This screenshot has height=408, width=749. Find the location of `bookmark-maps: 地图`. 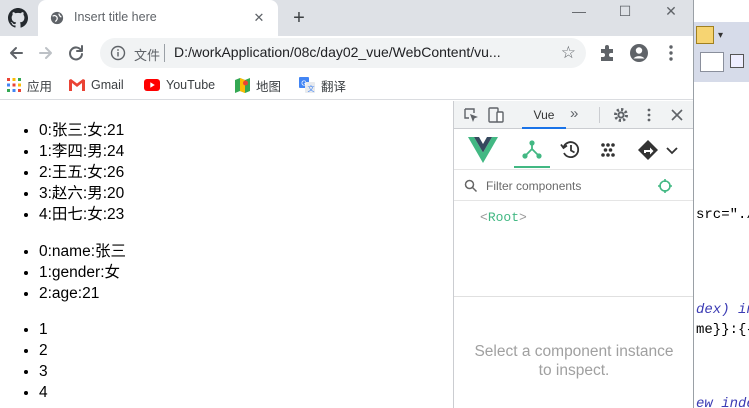

bookmark-maps: 地图 is located at coordinates (258, 85).